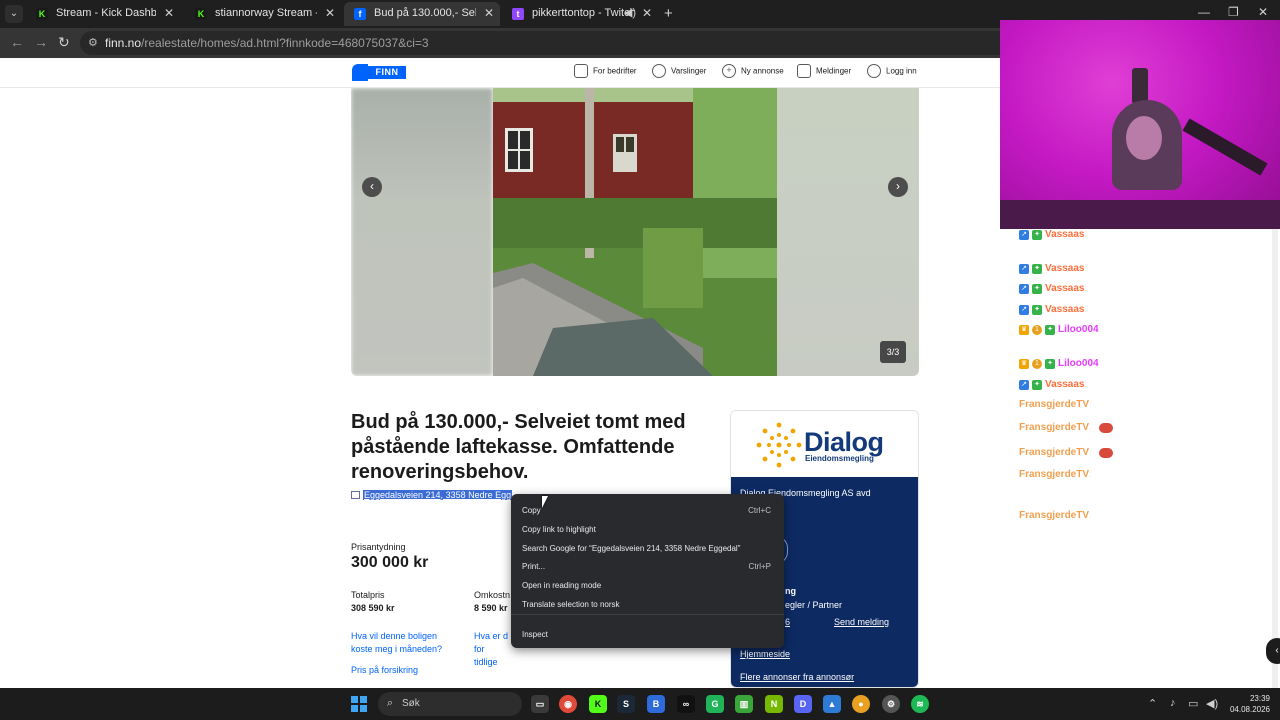 This screenshot has width=1280, height=720. I want to click on chat-scrollbar, so click(1275, 458).